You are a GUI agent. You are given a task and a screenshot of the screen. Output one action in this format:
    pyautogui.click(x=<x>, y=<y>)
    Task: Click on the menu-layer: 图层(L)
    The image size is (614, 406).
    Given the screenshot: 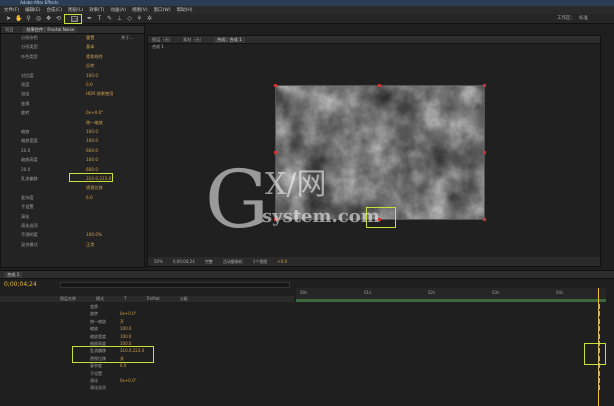 What is the action you would take?
    pyautogui.click(x=75, y=10)
    